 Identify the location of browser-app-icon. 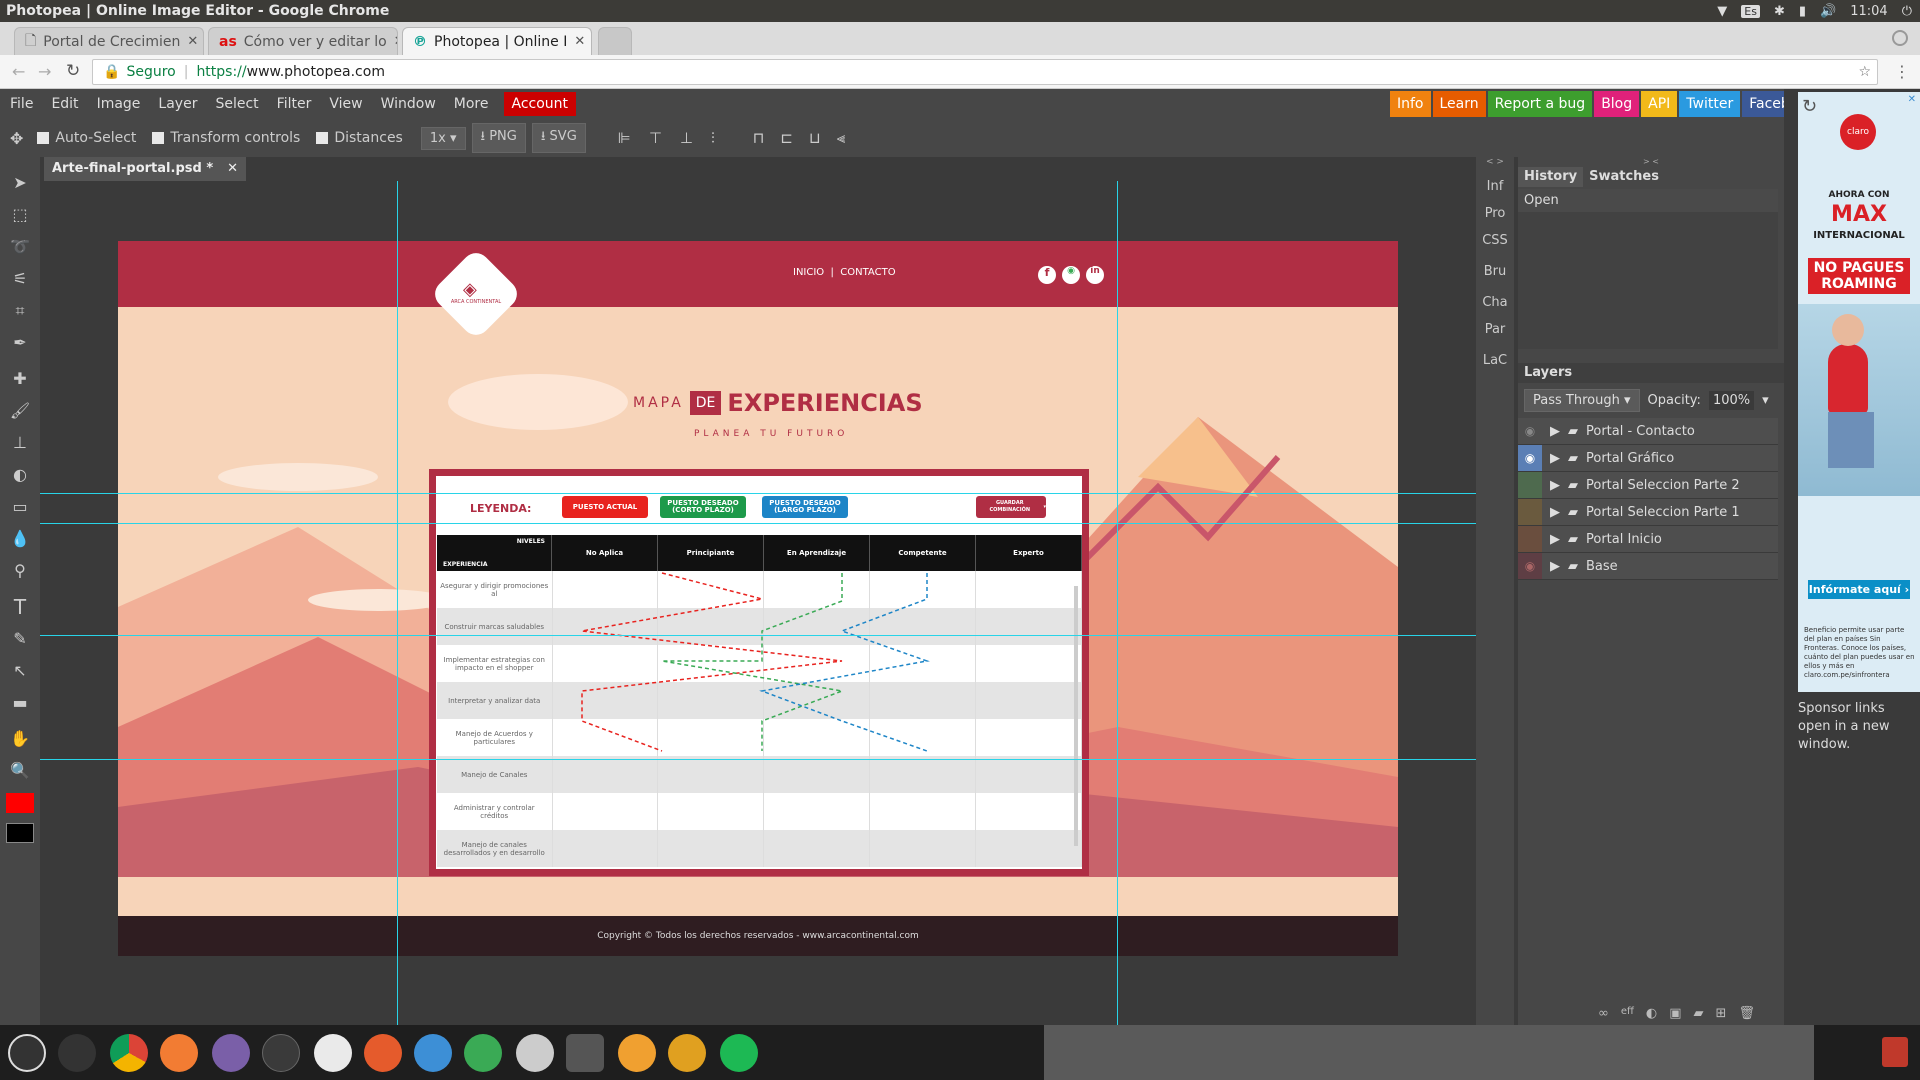
(383, 1053).